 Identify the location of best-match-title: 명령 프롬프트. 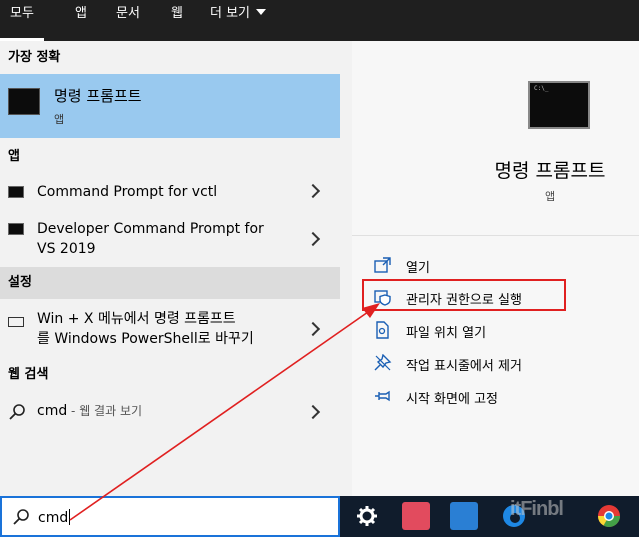
(98, 96).